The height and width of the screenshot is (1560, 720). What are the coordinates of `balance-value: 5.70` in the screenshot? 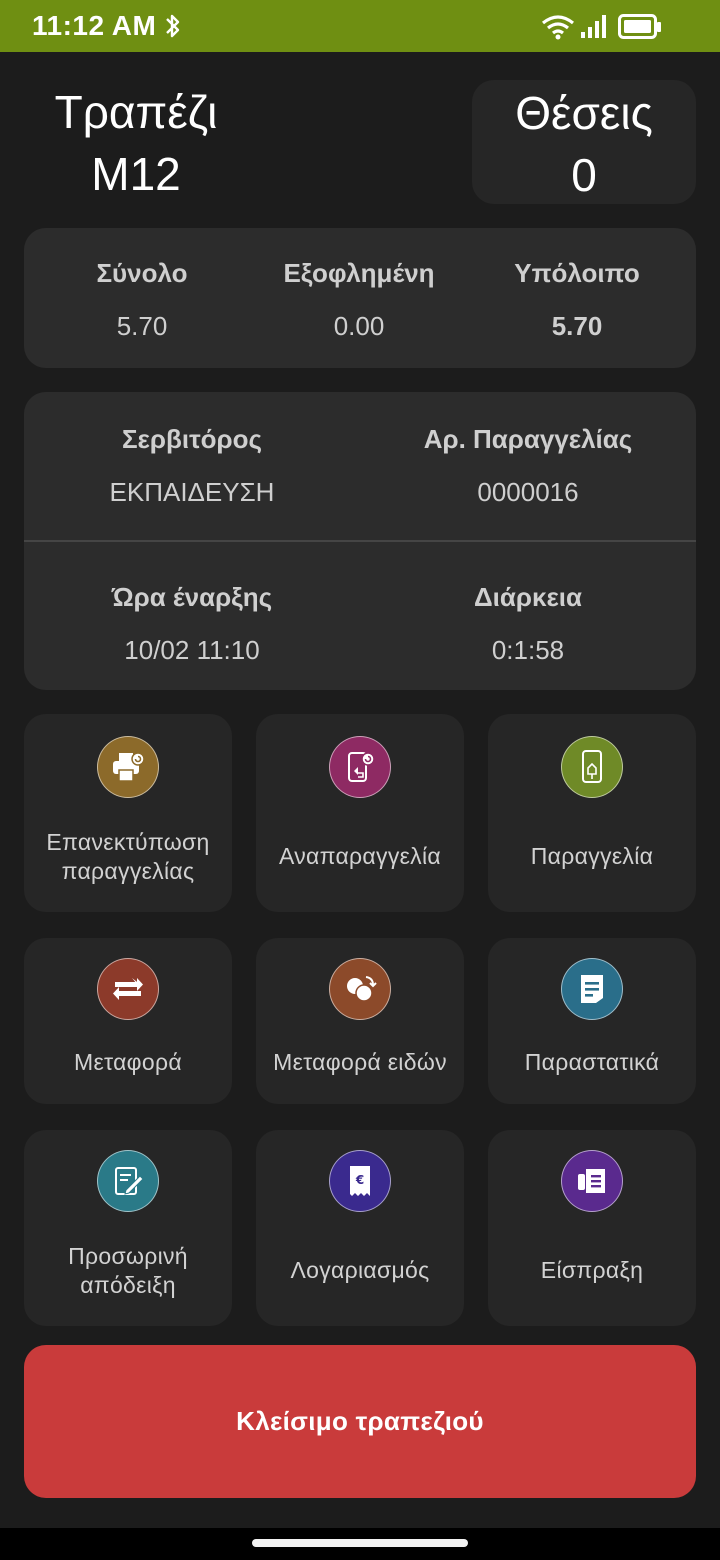 It's located at (577, 326).